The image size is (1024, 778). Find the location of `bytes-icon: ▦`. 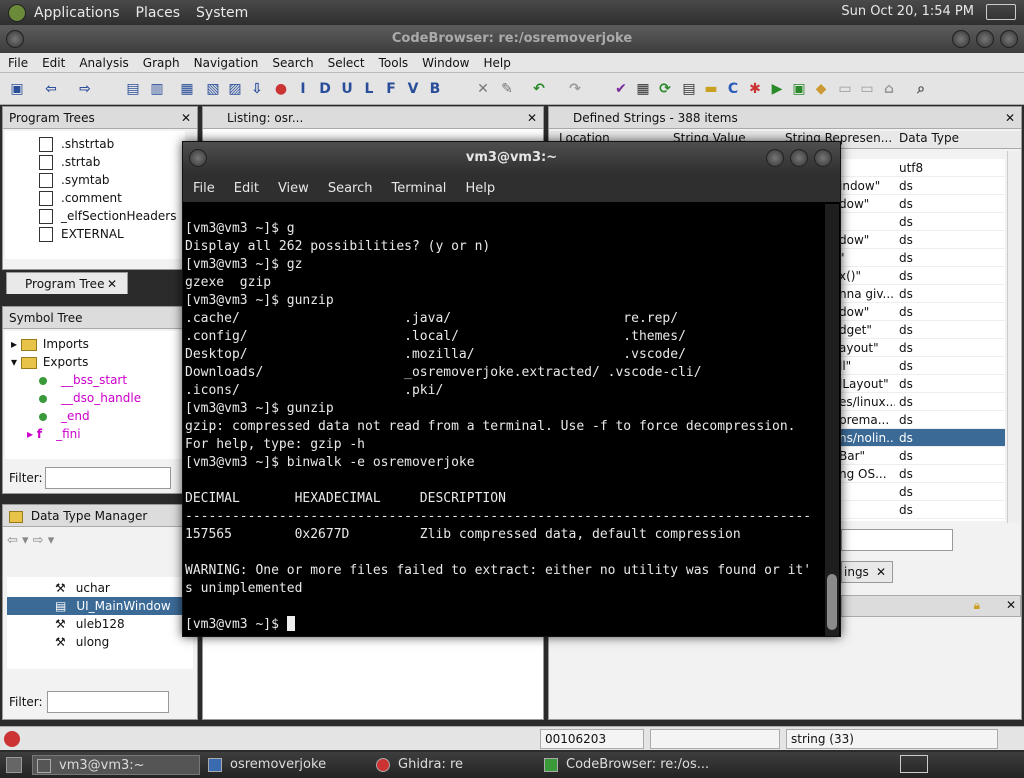

bytes-icon: ▦ is located at coordinates (643, 89).